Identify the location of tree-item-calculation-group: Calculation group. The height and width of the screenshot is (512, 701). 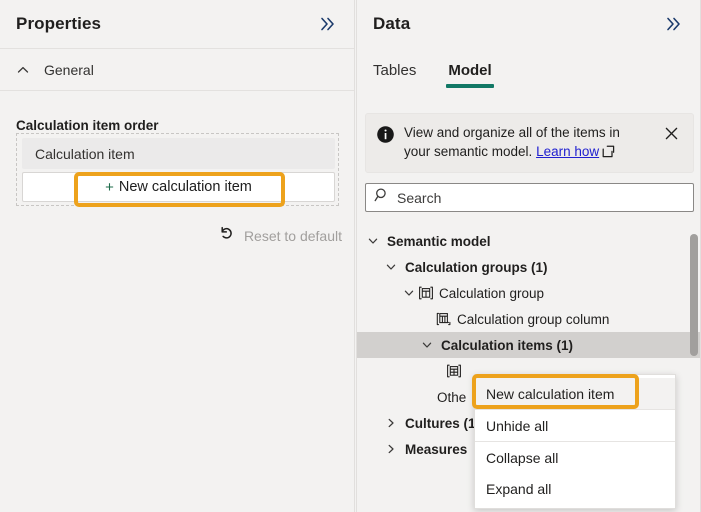
(528, 293).